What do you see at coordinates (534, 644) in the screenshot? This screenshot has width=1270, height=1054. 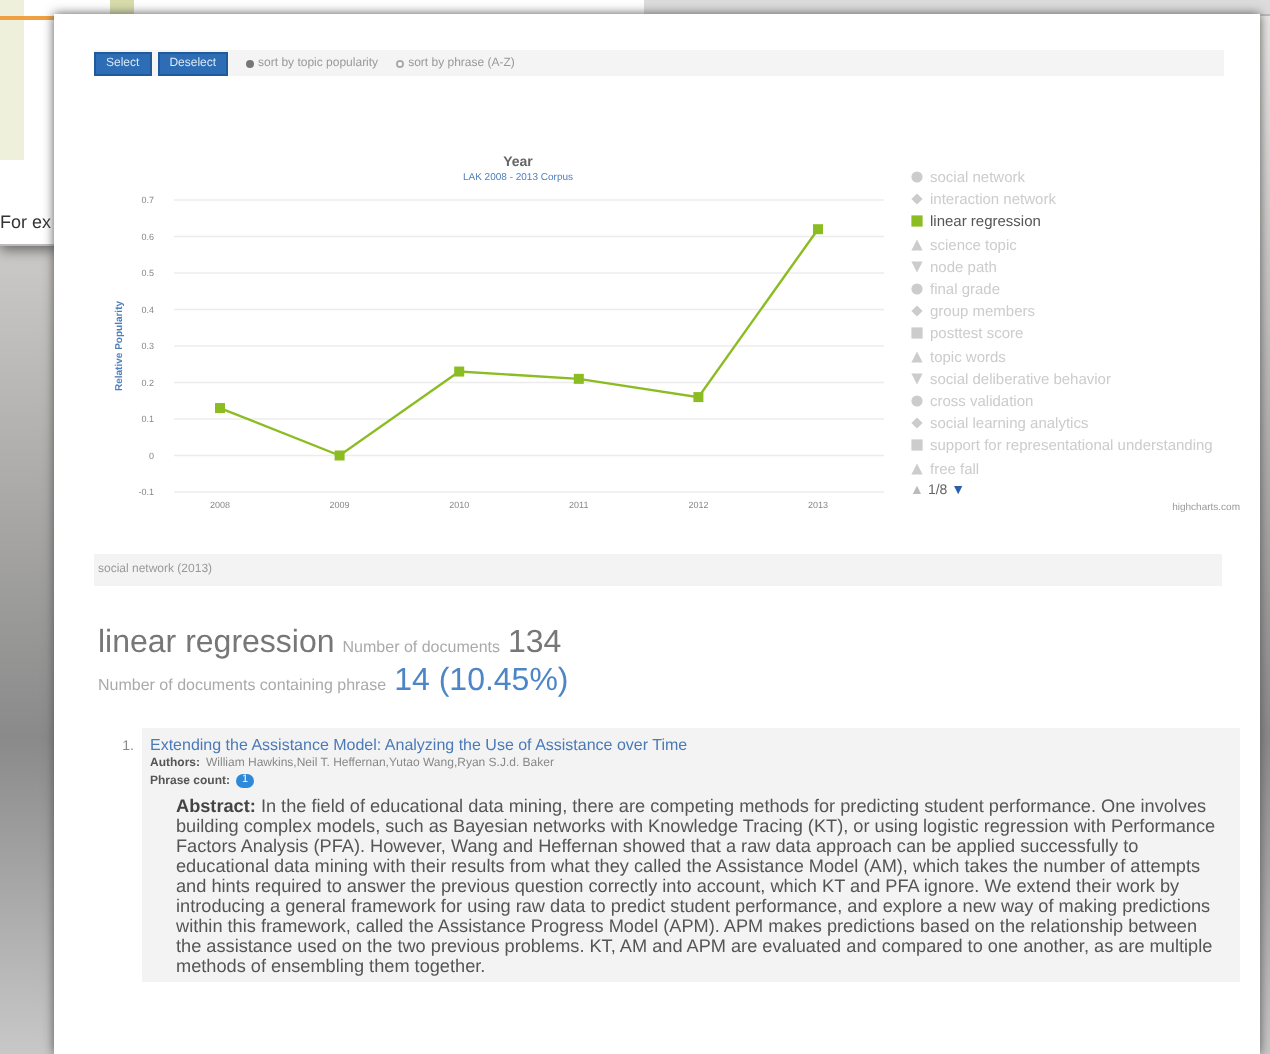 I see `documents-count: 134` at bounding box center [534, 644].